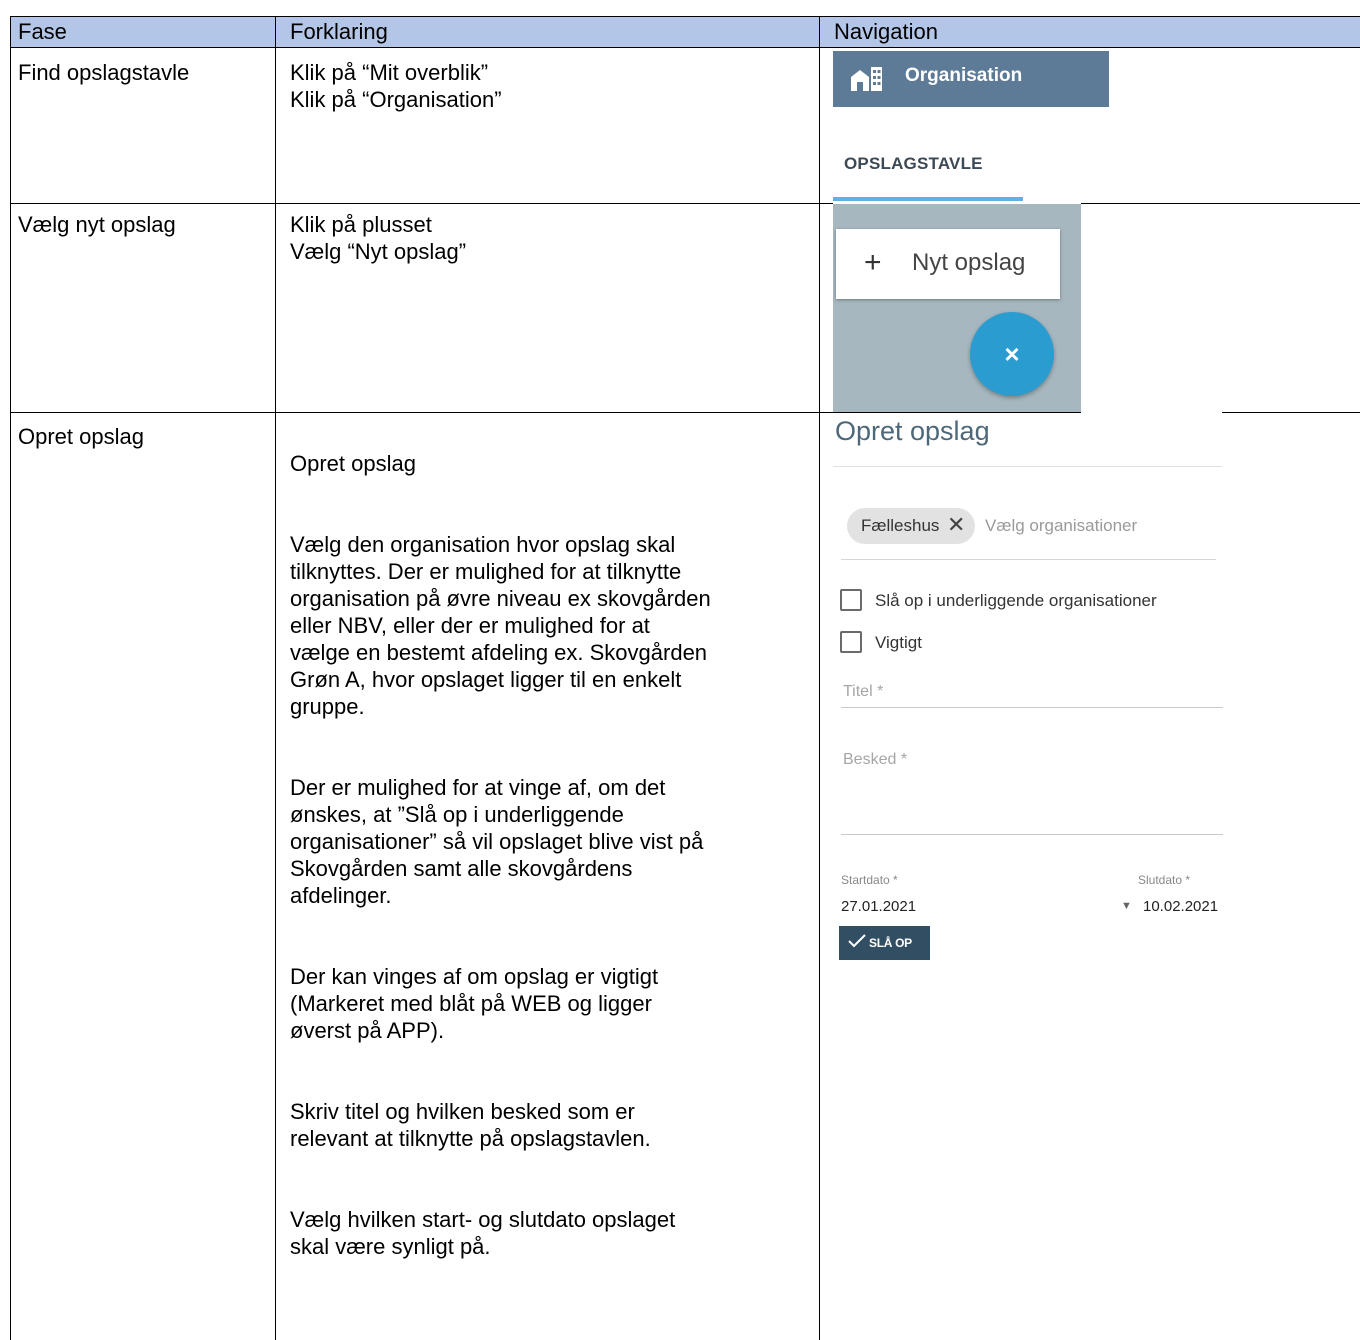 This screenshot has height=1340, width=1360. I want to click on organisation-chip: Fælleshus ✕, so click(911, 526).